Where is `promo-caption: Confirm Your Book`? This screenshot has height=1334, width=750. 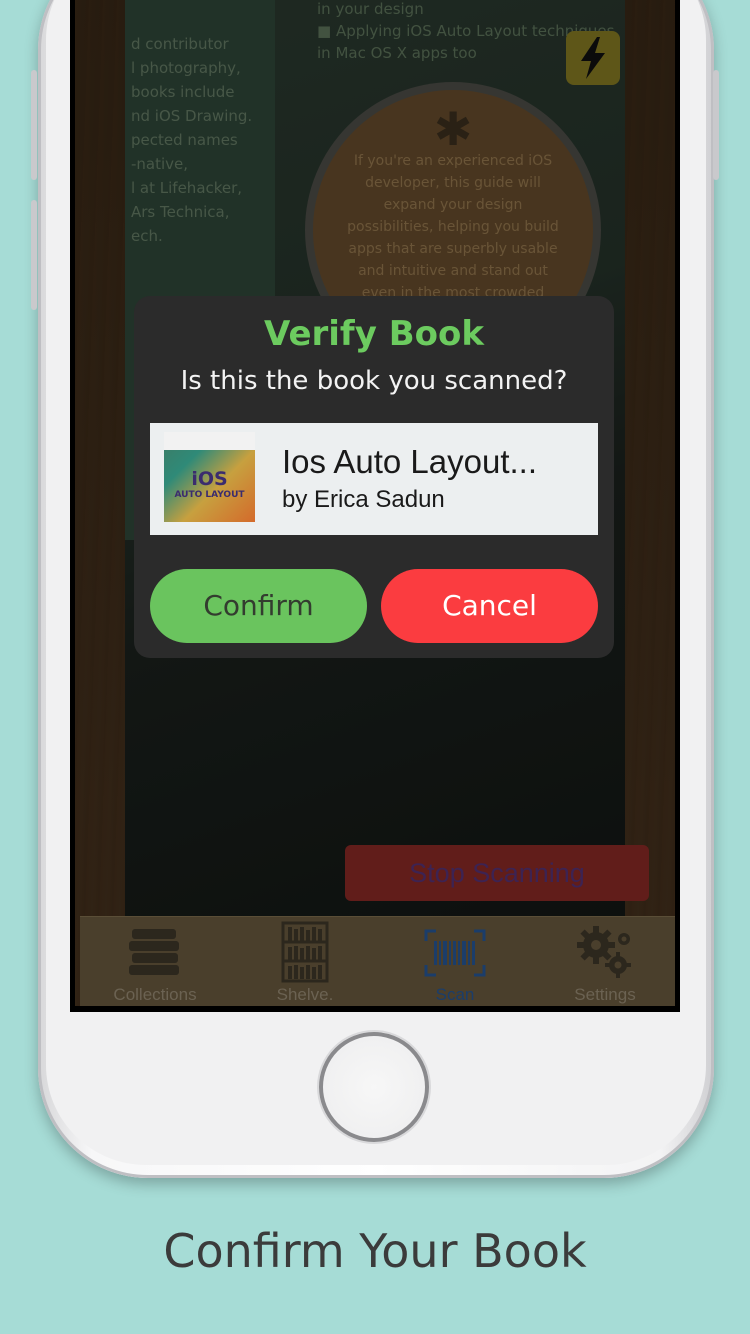
promo-caption: Confirm Your Book is located at coordinates (375, 1251).